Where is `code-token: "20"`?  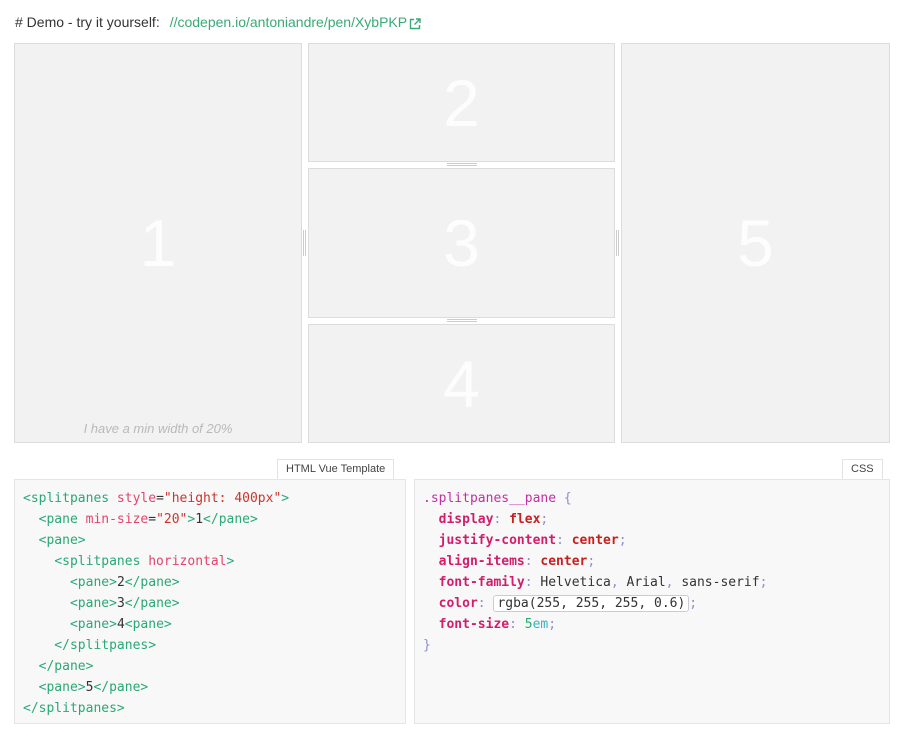 code-token: "20" is located at coordinates (172, 519).